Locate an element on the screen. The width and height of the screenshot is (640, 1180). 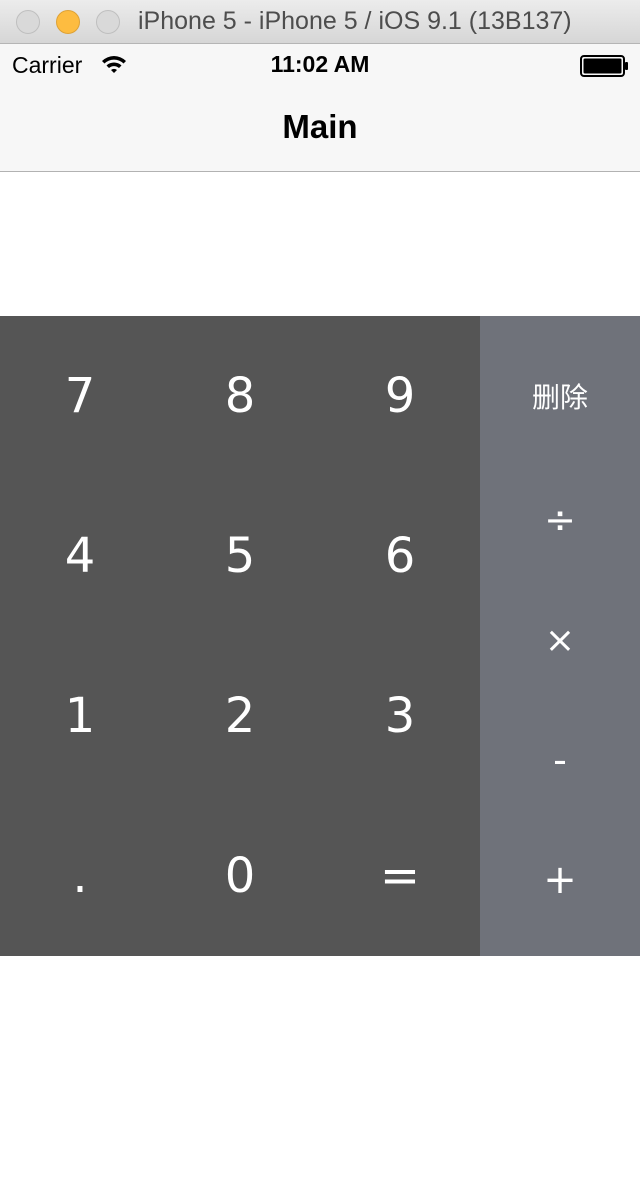
window-close-button is located at coordinates (28, 22).